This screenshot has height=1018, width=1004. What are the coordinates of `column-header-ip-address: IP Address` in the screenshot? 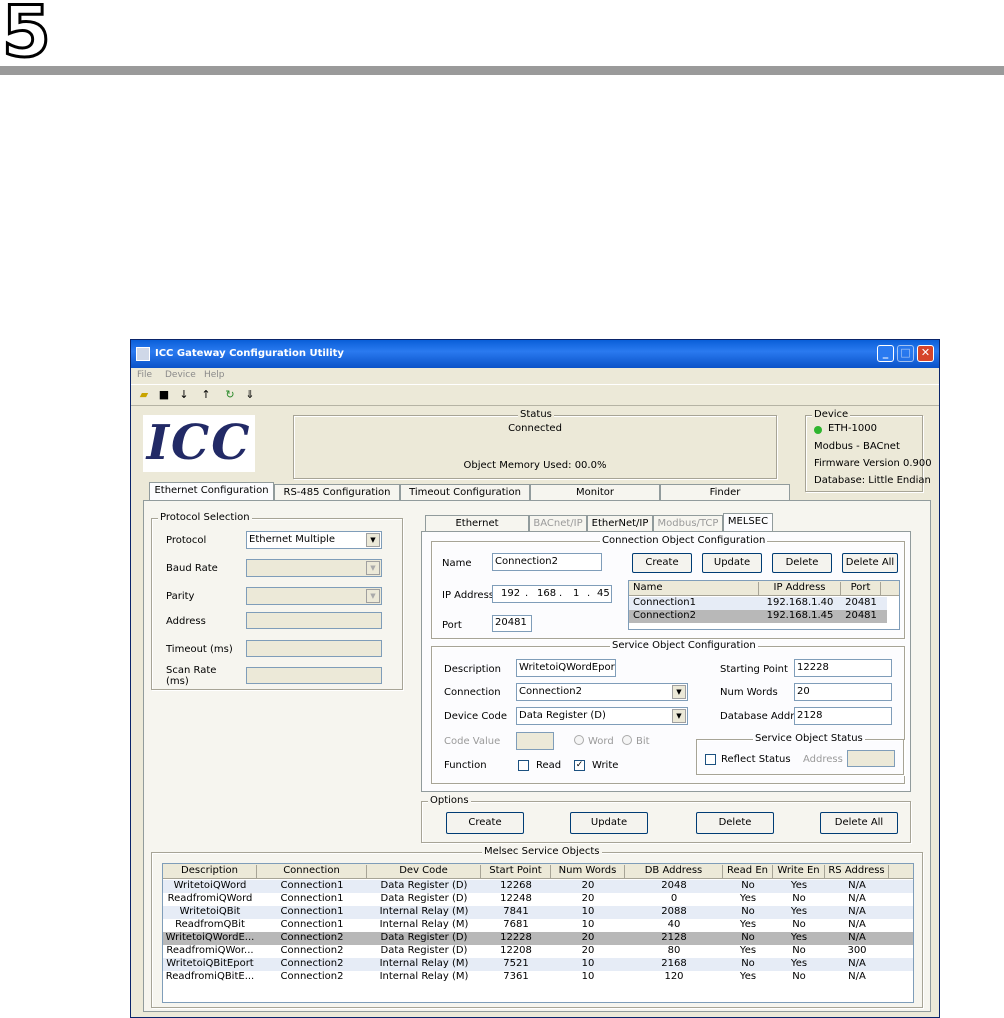 It's located at (800, 588).